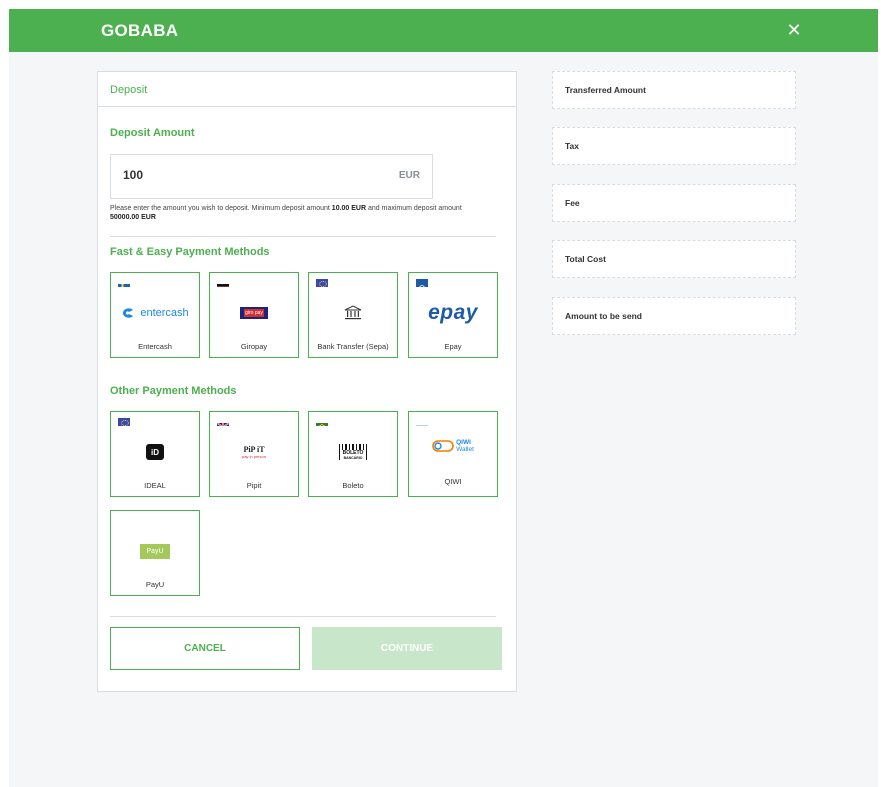 The height and width of the screenshot is (787, 887). Describe the element at coordinates (572, 203) in the screenshot. I see `summary-label: Fee` at that location.